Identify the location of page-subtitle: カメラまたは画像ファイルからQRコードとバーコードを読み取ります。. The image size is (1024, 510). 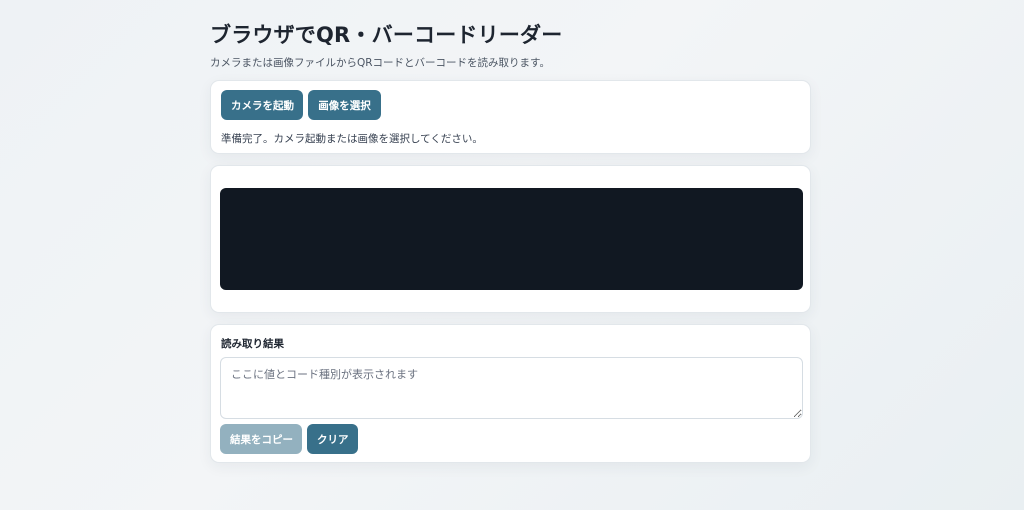
(380, 63).